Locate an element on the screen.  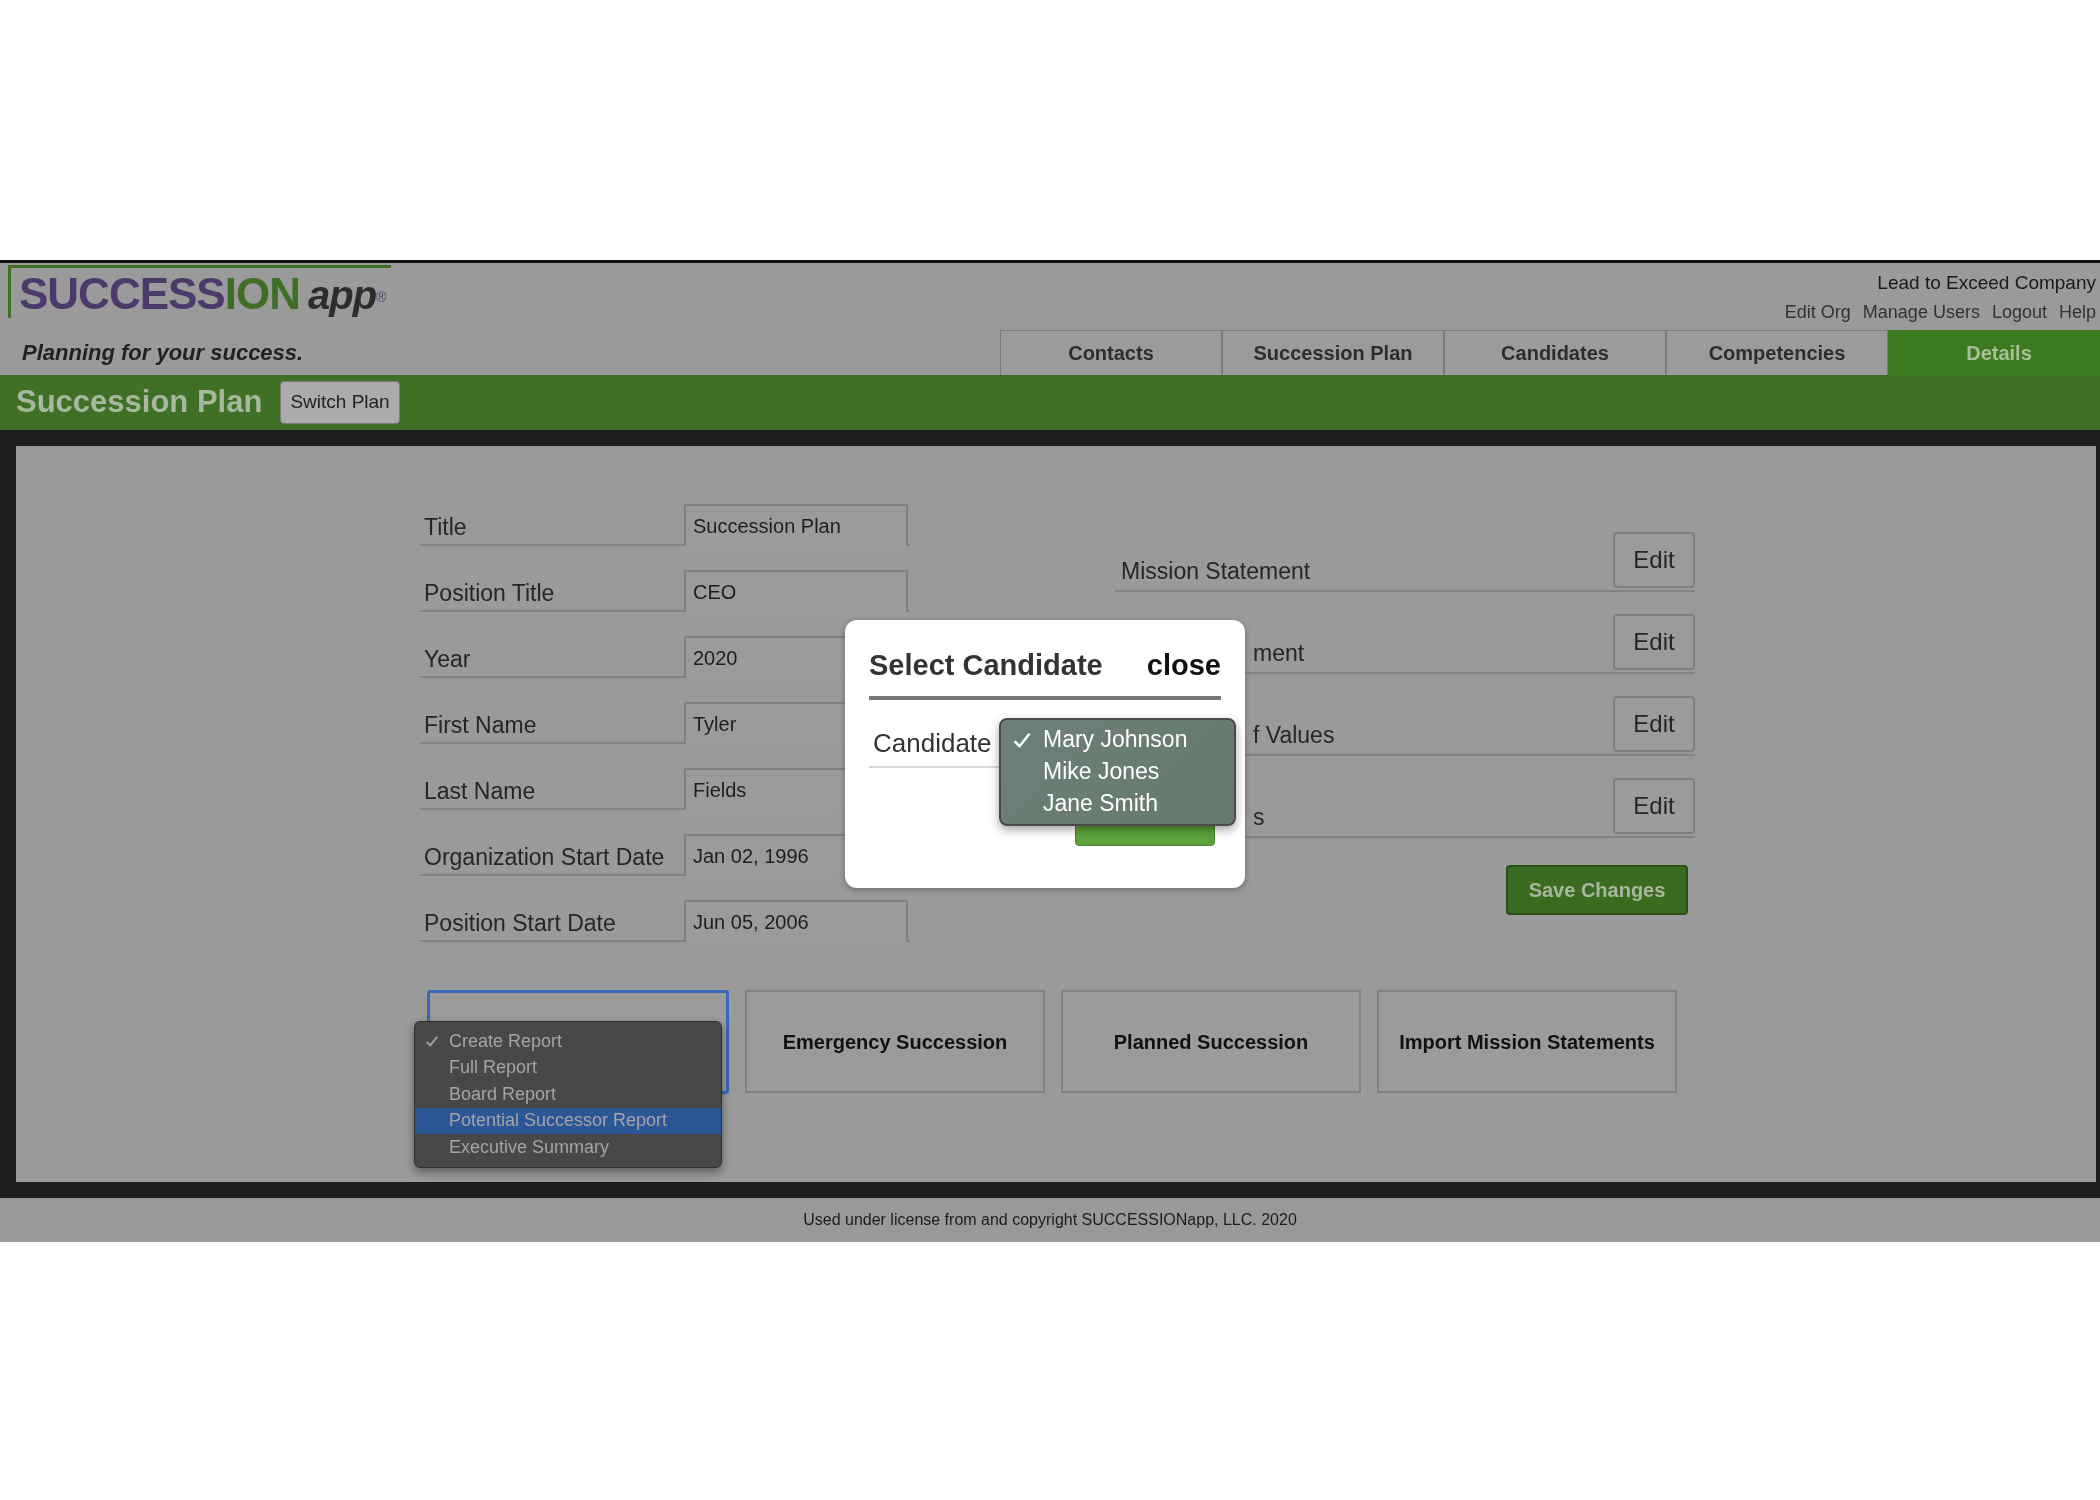
switch-plan-button: Switch Plan is located at coordinates (340, 402).